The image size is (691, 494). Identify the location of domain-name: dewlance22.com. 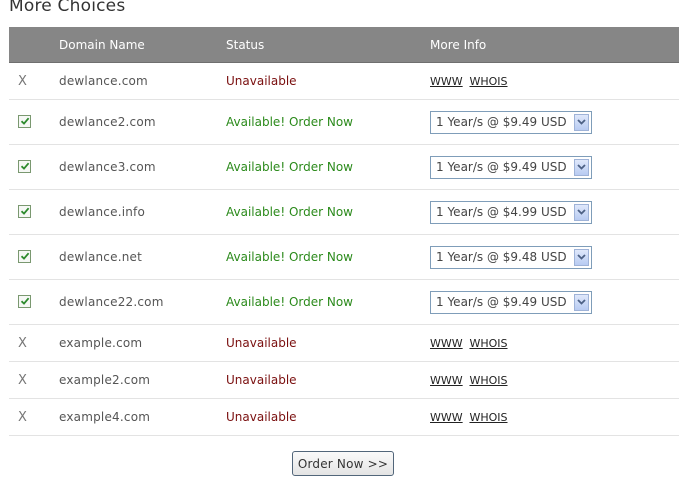
(111, 302).